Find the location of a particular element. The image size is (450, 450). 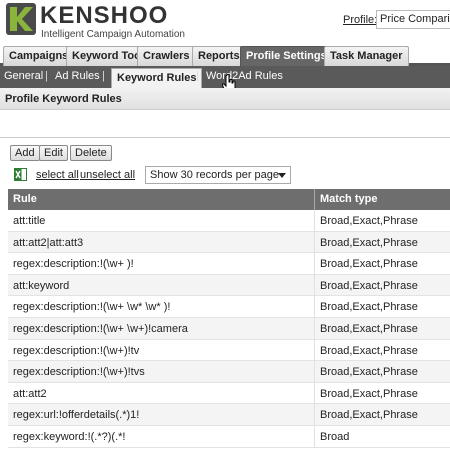

rule-cell: regex:description:!(\w+ )! is located at coordinates (73, 264).